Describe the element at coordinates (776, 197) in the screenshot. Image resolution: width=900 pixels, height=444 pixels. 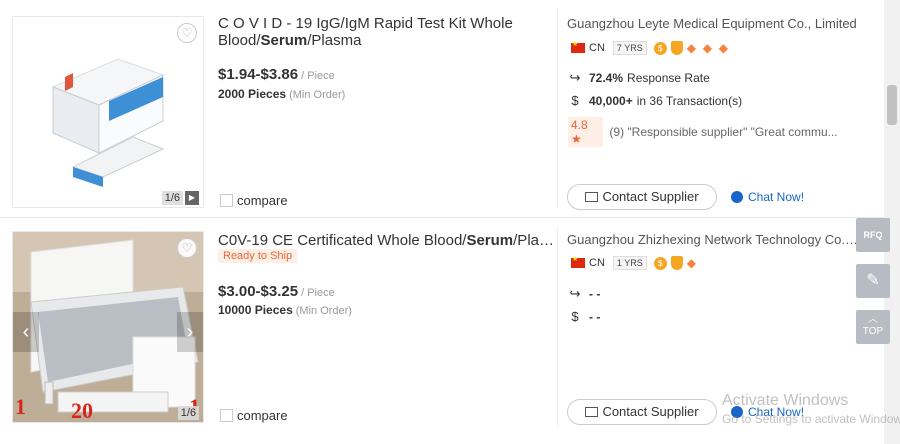
I see `chat-label: Chat Now!` at that location.